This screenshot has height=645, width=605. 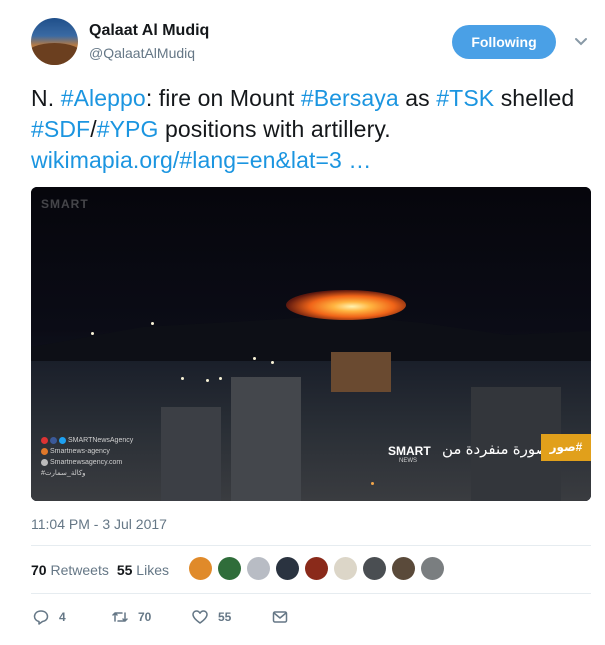 I want to click on social-line: #وكالة_سمارت, so click(x=87, y=473).